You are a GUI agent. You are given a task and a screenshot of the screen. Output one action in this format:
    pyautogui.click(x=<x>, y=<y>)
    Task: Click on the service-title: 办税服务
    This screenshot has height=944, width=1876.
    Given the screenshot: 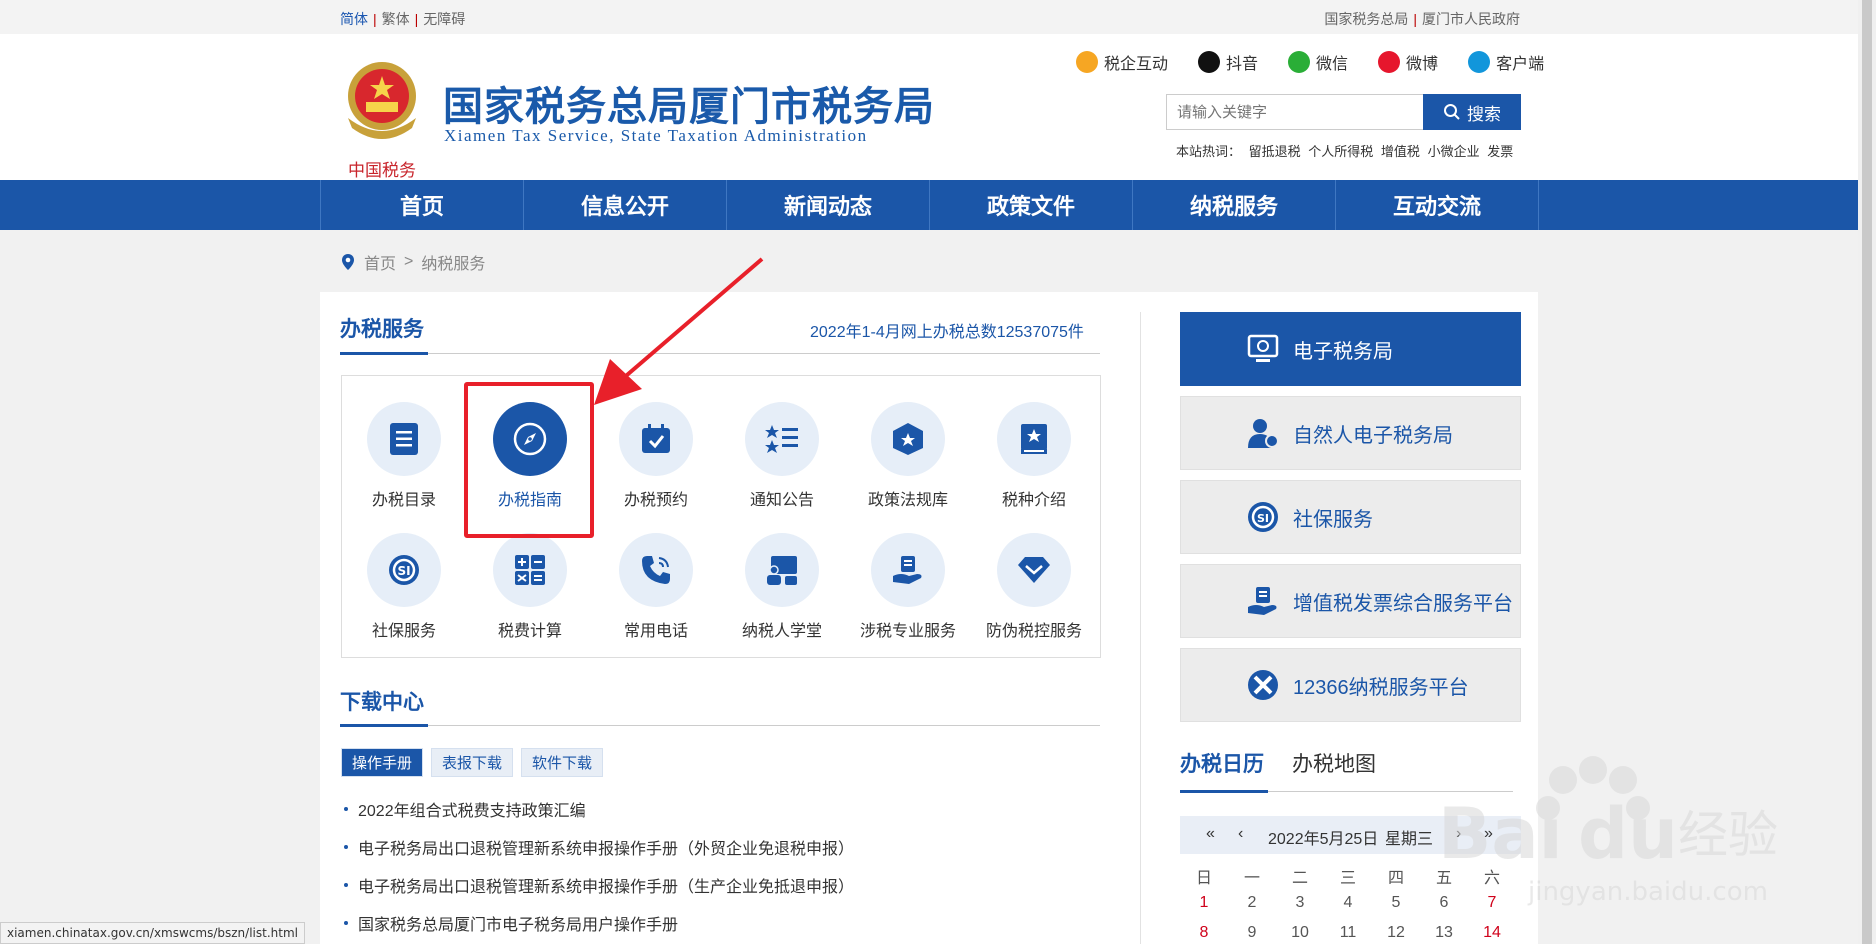 What is the action you would take?
    pyautogui.click(x=382, y=329)
    